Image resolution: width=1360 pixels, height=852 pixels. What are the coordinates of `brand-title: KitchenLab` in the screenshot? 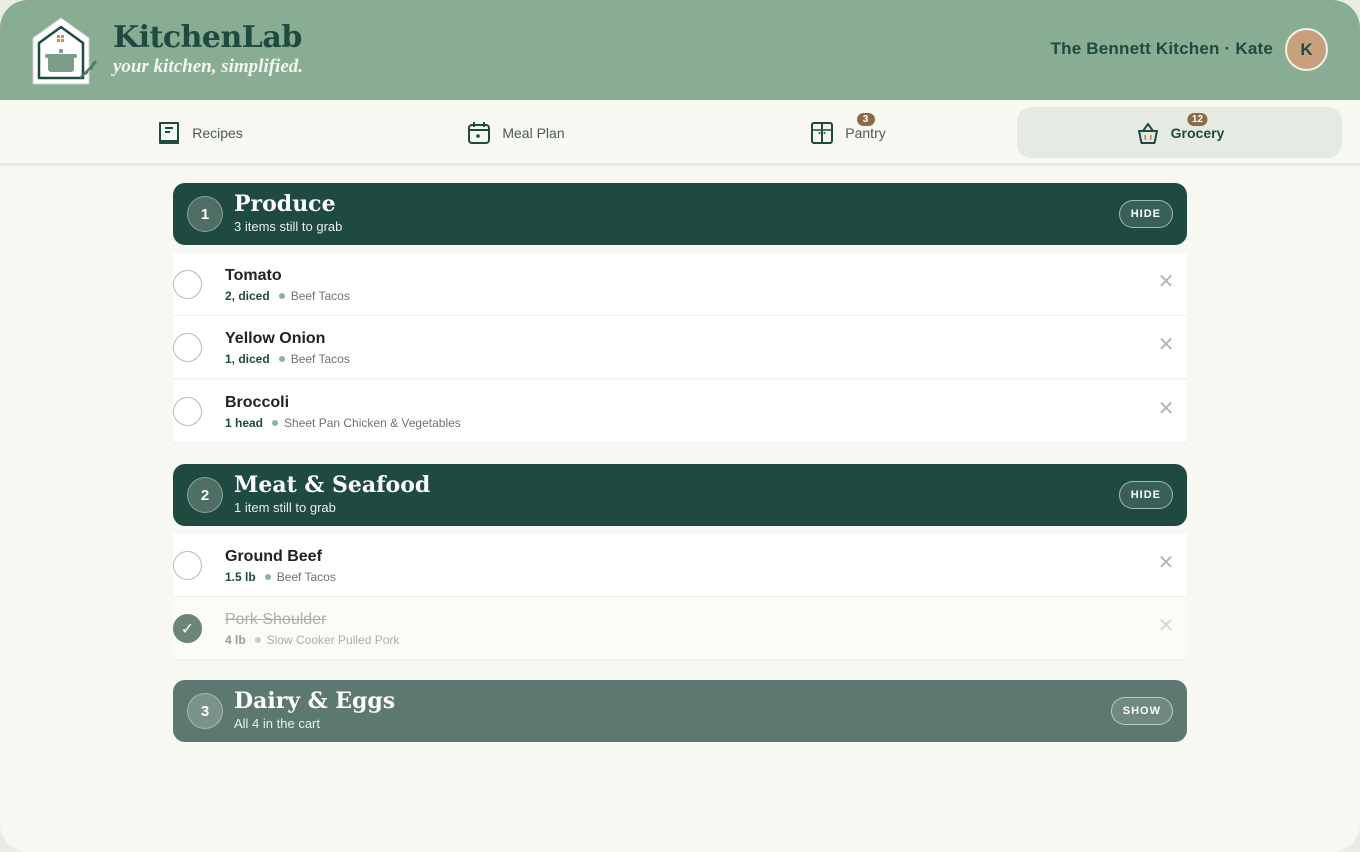 It's located at (207, 37).